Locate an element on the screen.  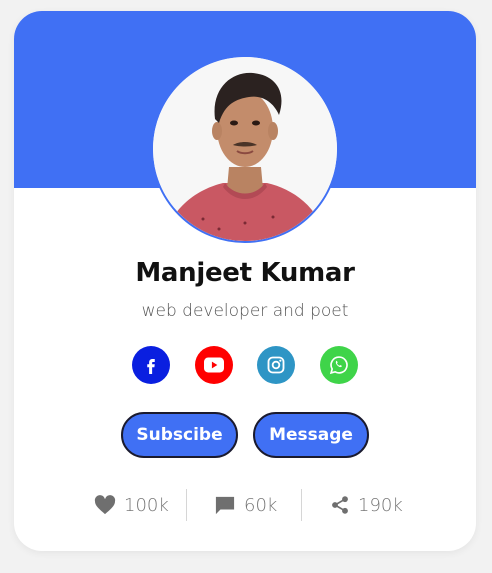
whatsapp-link is located at coordinates (339, 365).